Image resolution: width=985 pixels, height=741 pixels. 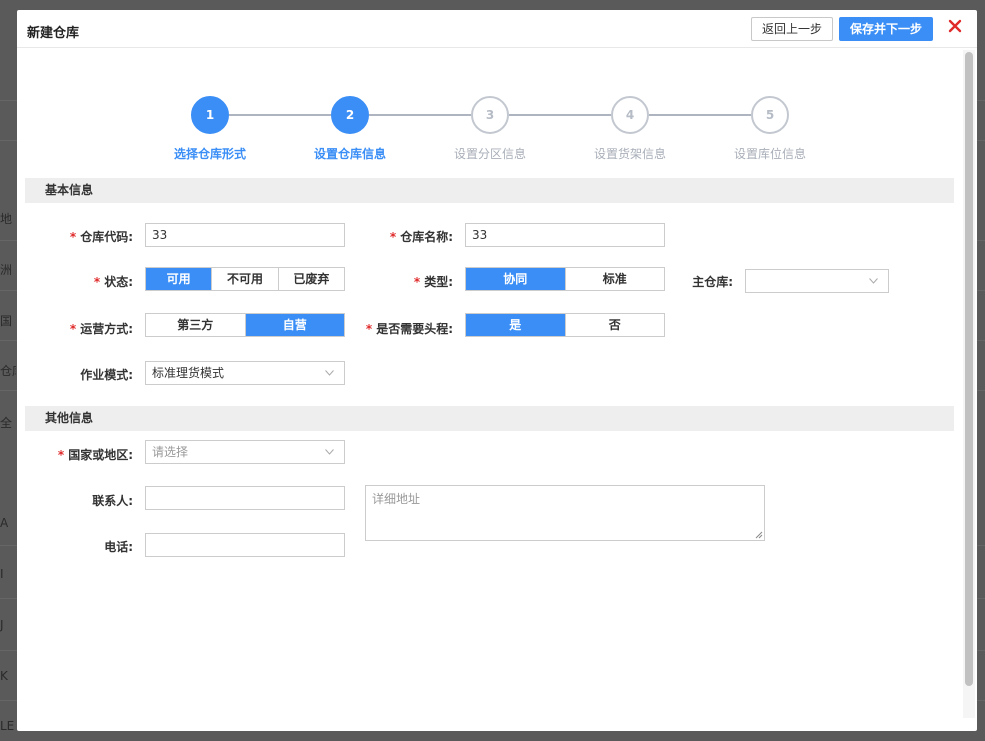 I want to click on type-standard-option: 标准, so click(x=615, y=279).